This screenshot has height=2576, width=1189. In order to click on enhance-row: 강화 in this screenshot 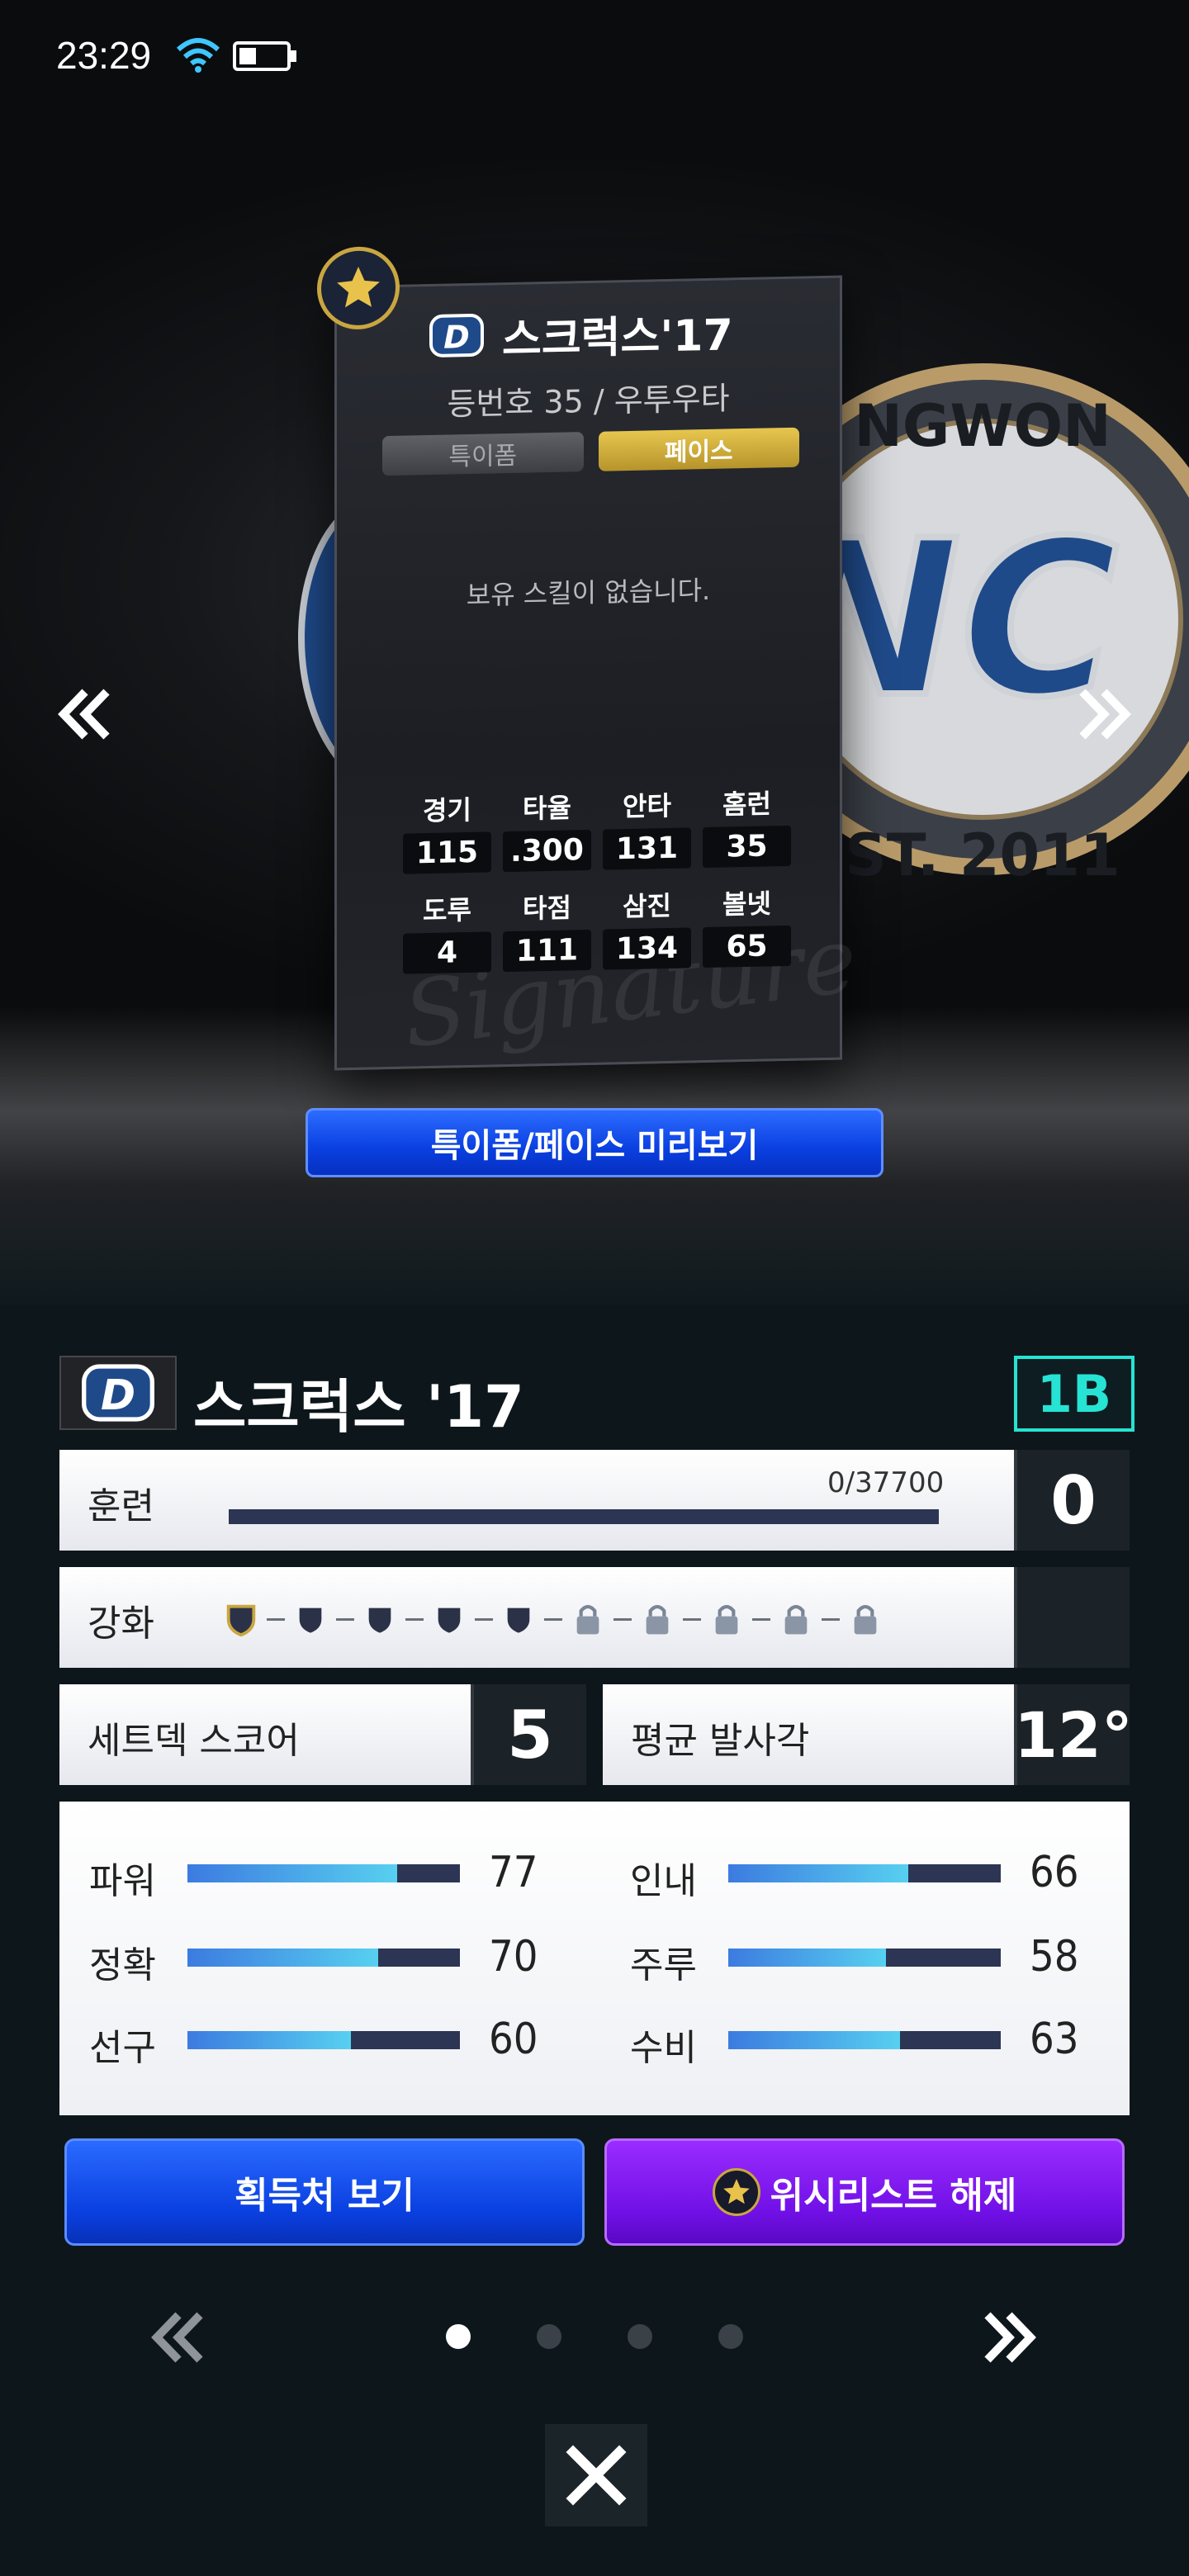, I will do `click(536, 1617)`.